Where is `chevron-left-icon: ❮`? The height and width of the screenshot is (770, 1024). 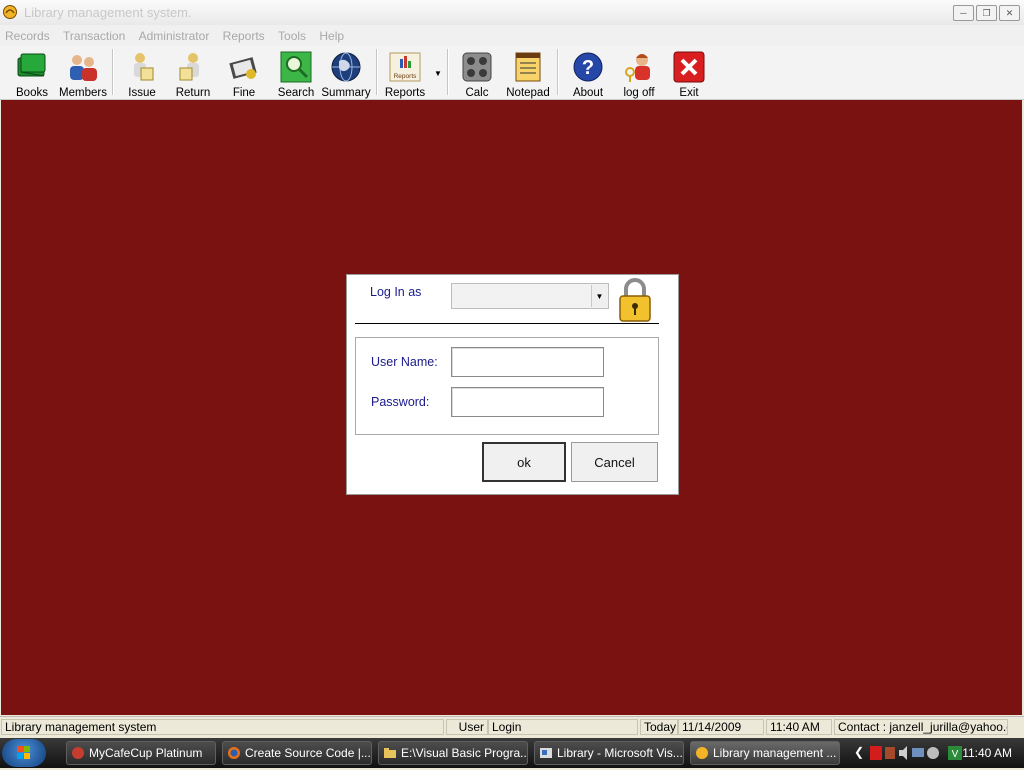 chevron-left-icon: ❮ is located at coordinates (859, 752).